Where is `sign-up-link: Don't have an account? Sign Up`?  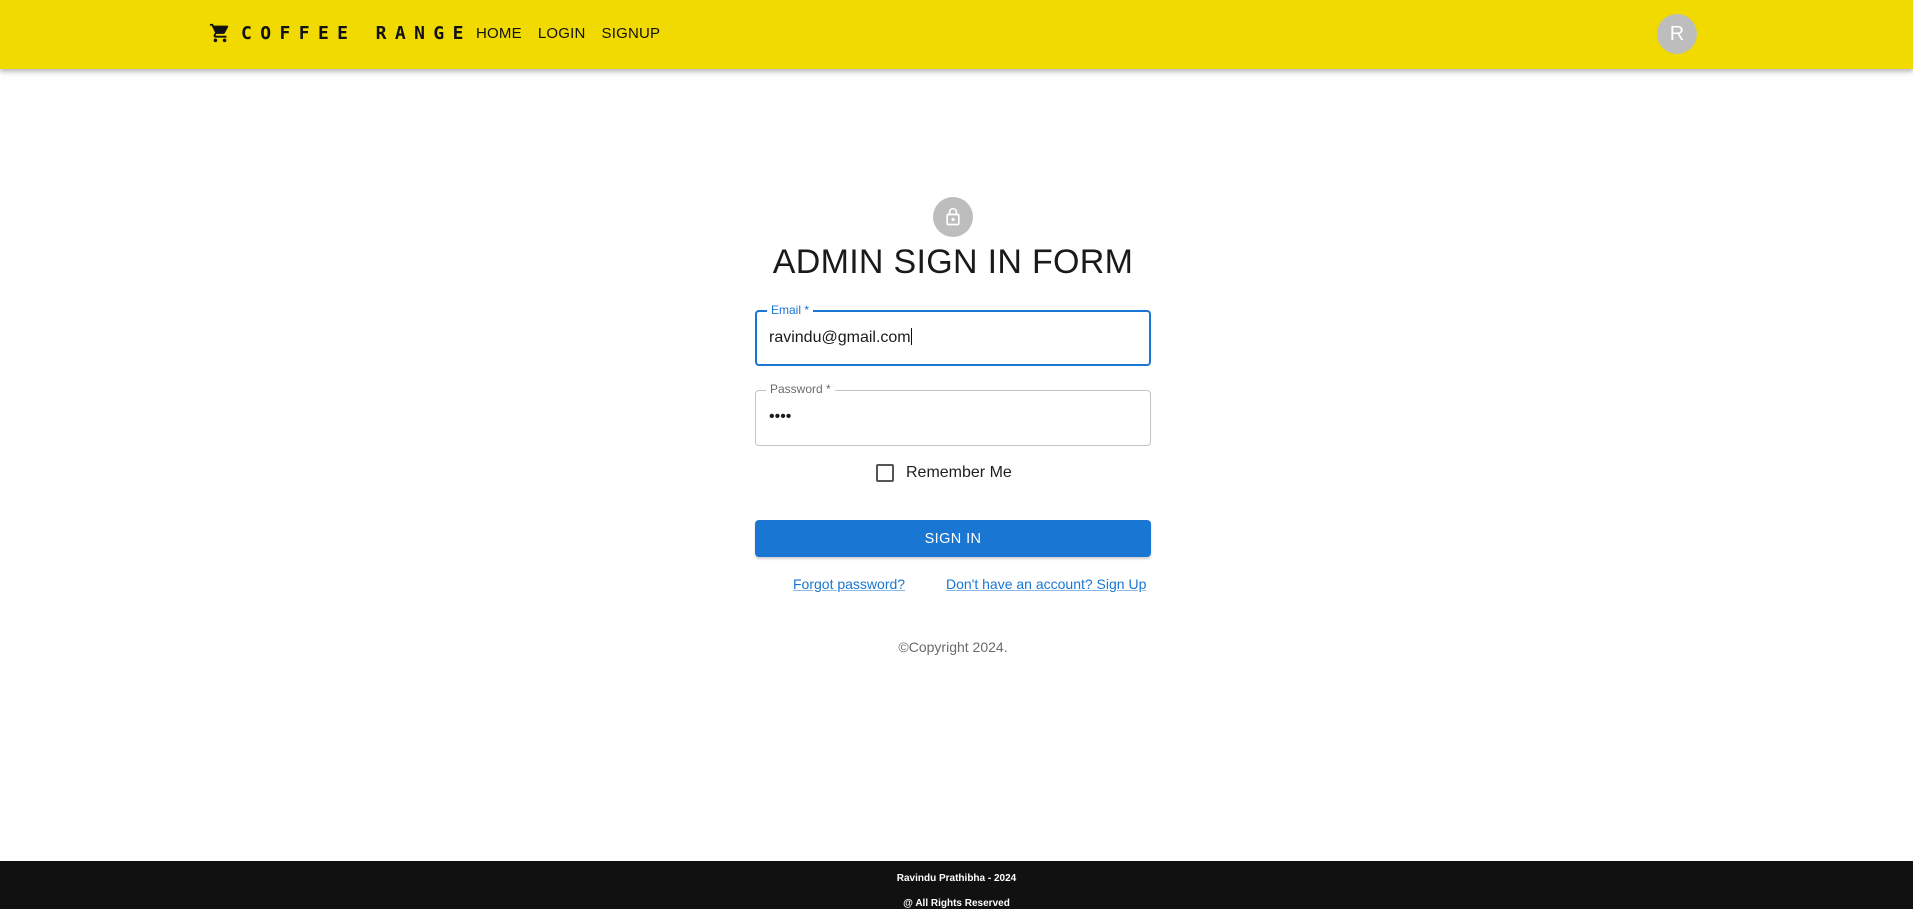 sign-up-link: Don't have an account? Sign Up is located at coordinates (1046, 584).